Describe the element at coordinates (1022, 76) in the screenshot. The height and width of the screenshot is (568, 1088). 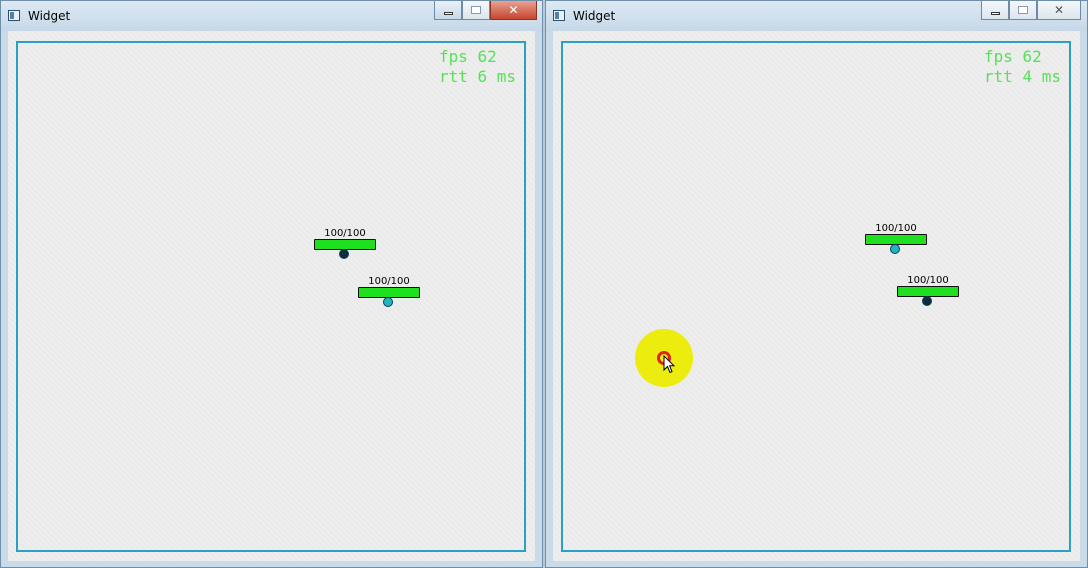
I see `rtt-readout: rtt 4 ms` at that location.